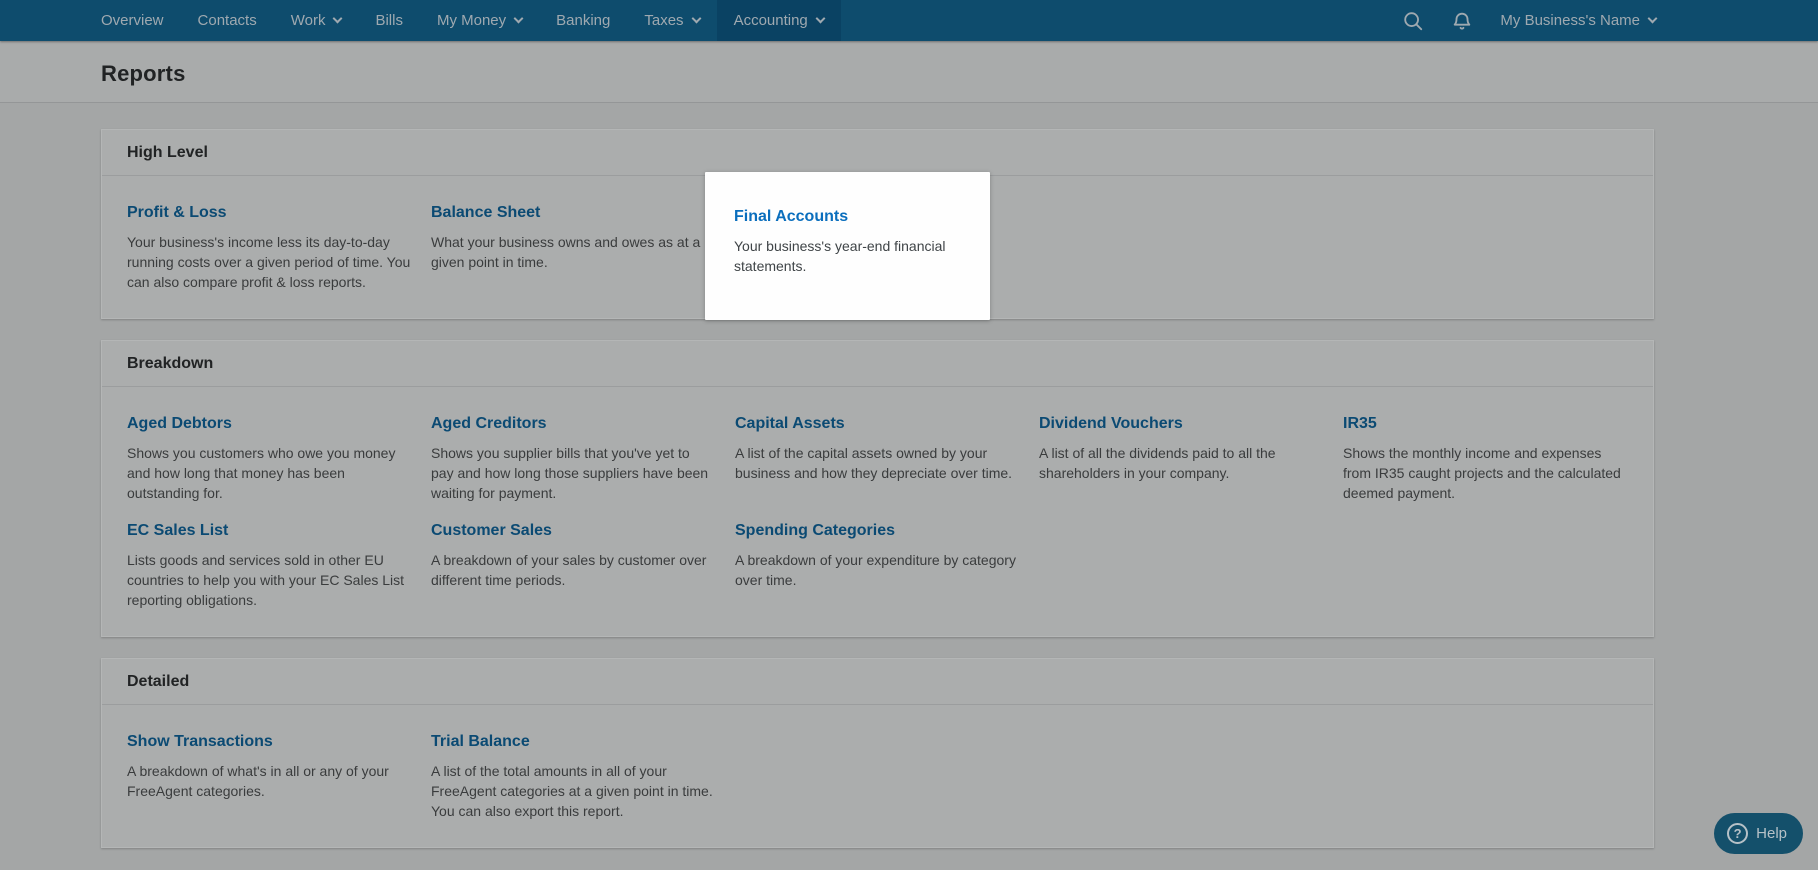  What do you see at coordinates (485, 212) in the screenshot?
I see `report-link-balance-sheet: Balance Sheet` at bounding box center [485, 212].